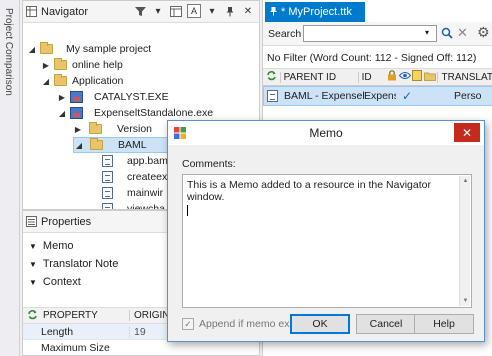 The height and width of the screenshot is (356, 492). I want to click on clear-search-icon: ✕, so click(462, 33).